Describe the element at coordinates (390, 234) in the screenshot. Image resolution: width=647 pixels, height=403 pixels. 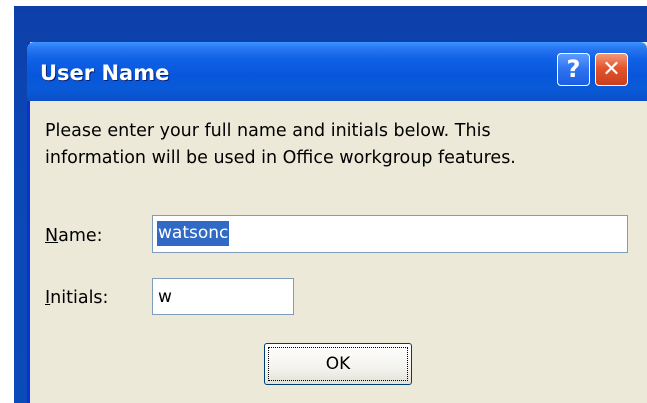
I see `name-input: watsonc` at that location.